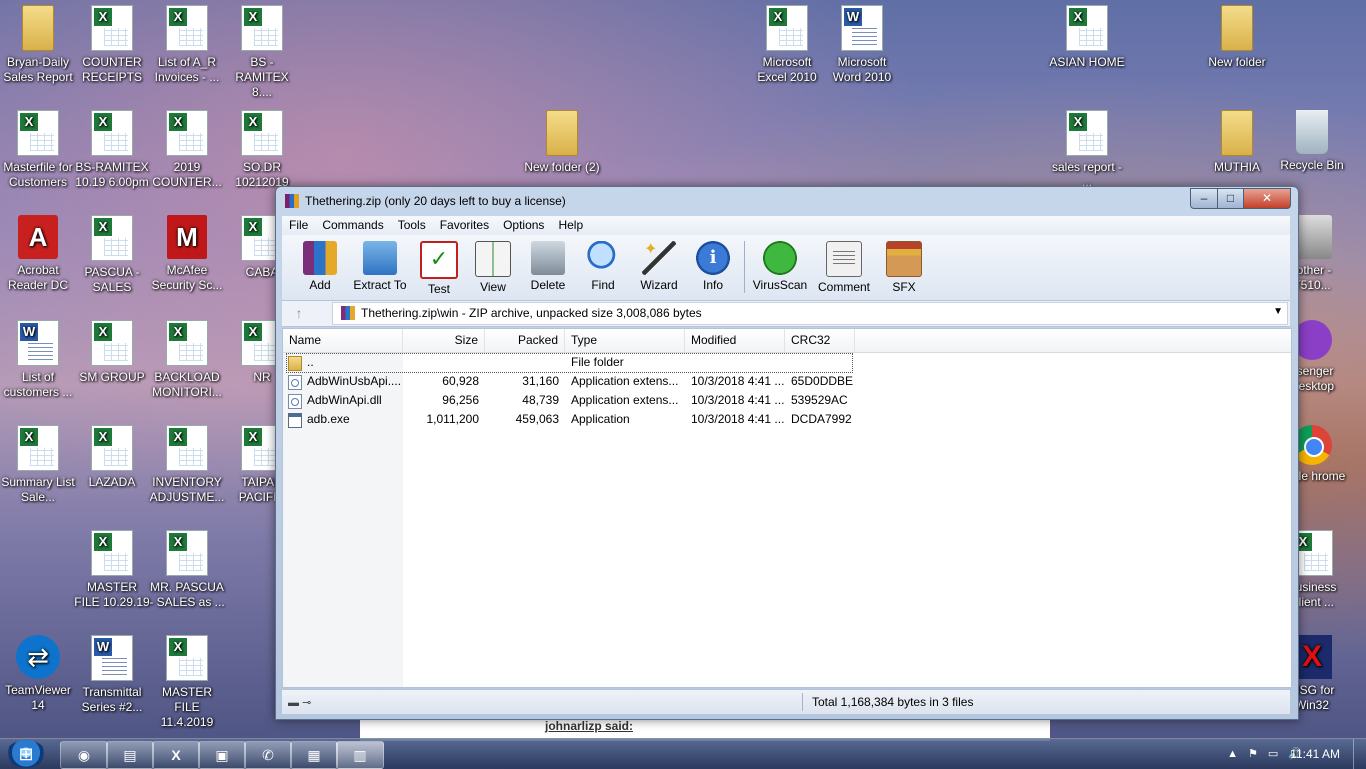 The image size is (1366, 769). I want to click on desktop-icon: Microsoft Word 2010, so click(862, 45).